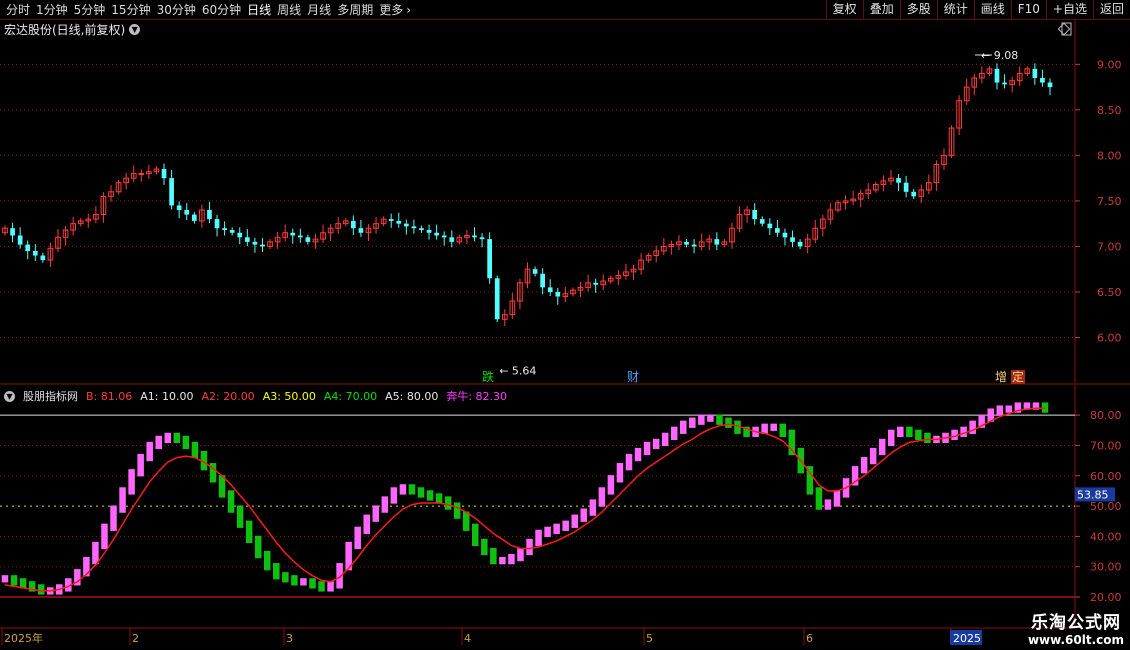  I want to click on price-axis: 9.00 8.50 8.00 7.50 7.00 6.50 6.00, so click(1098, 201).